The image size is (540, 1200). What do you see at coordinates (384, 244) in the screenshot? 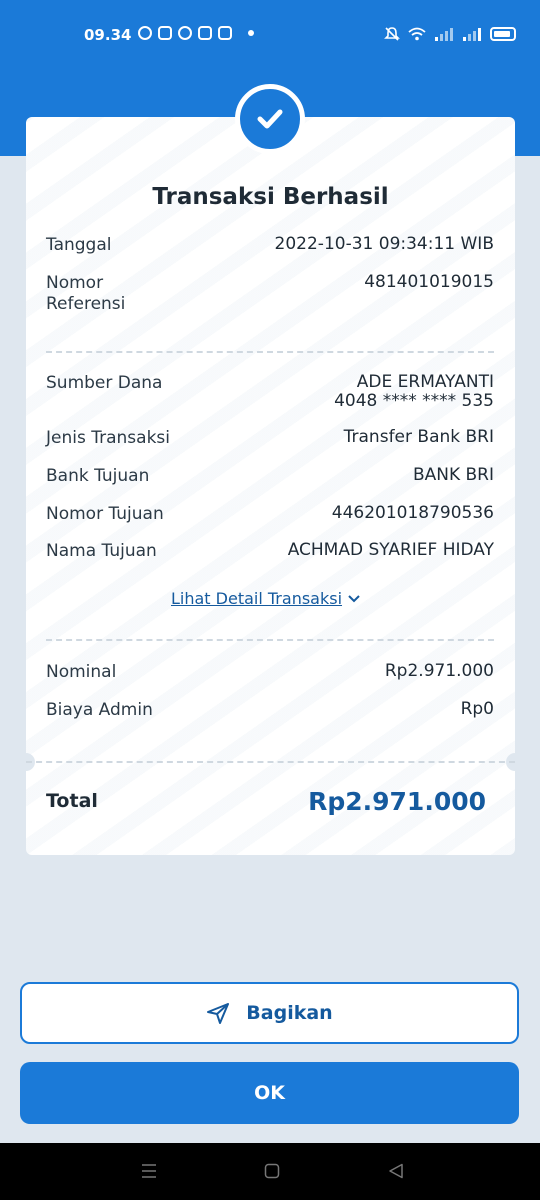
I see `date-value: 2022-10-31 09:34:11 WIB` at bounding box center [384, 244].